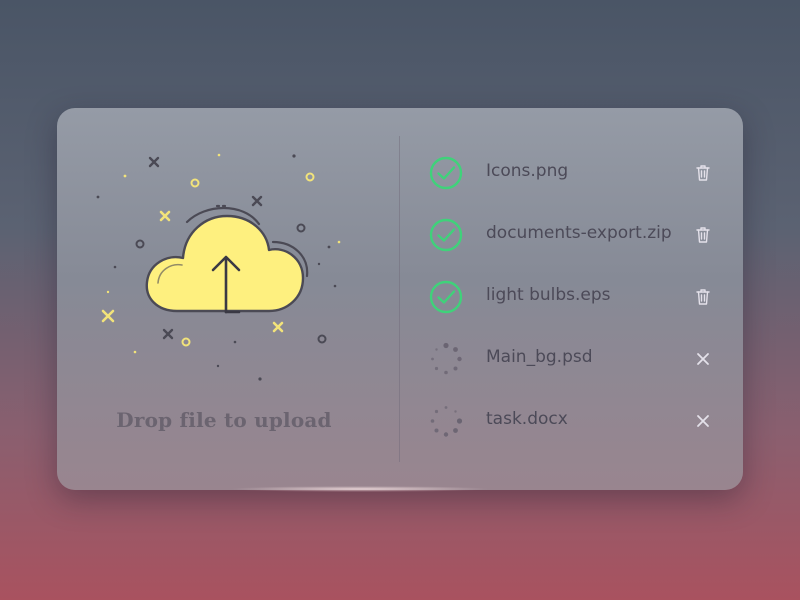 This screenshot has height=600, width=800. What do you see at coordinates (571, 421) in the screenshot?
I see `file-row: task.docx` at bounding box center [571, 421].